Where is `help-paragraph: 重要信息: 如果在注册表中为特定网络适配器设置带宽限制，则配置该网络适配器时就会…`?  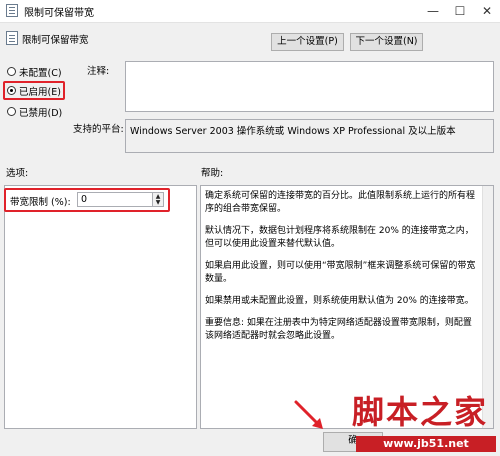
help-paragraph: 重要信息: 如果在注册表中为特定网络适配器设置带宽限制，则配置该网络适配器时就会… is located at coordinates (338, 329).